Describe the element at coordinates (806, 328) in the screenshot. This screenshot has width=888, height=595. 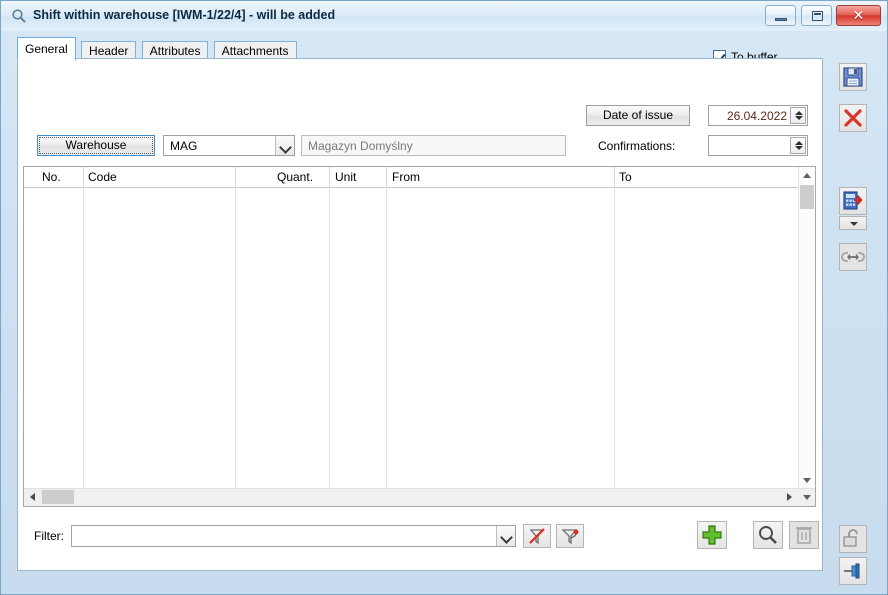
I see `grid-vertical-scrollbar` at that location.